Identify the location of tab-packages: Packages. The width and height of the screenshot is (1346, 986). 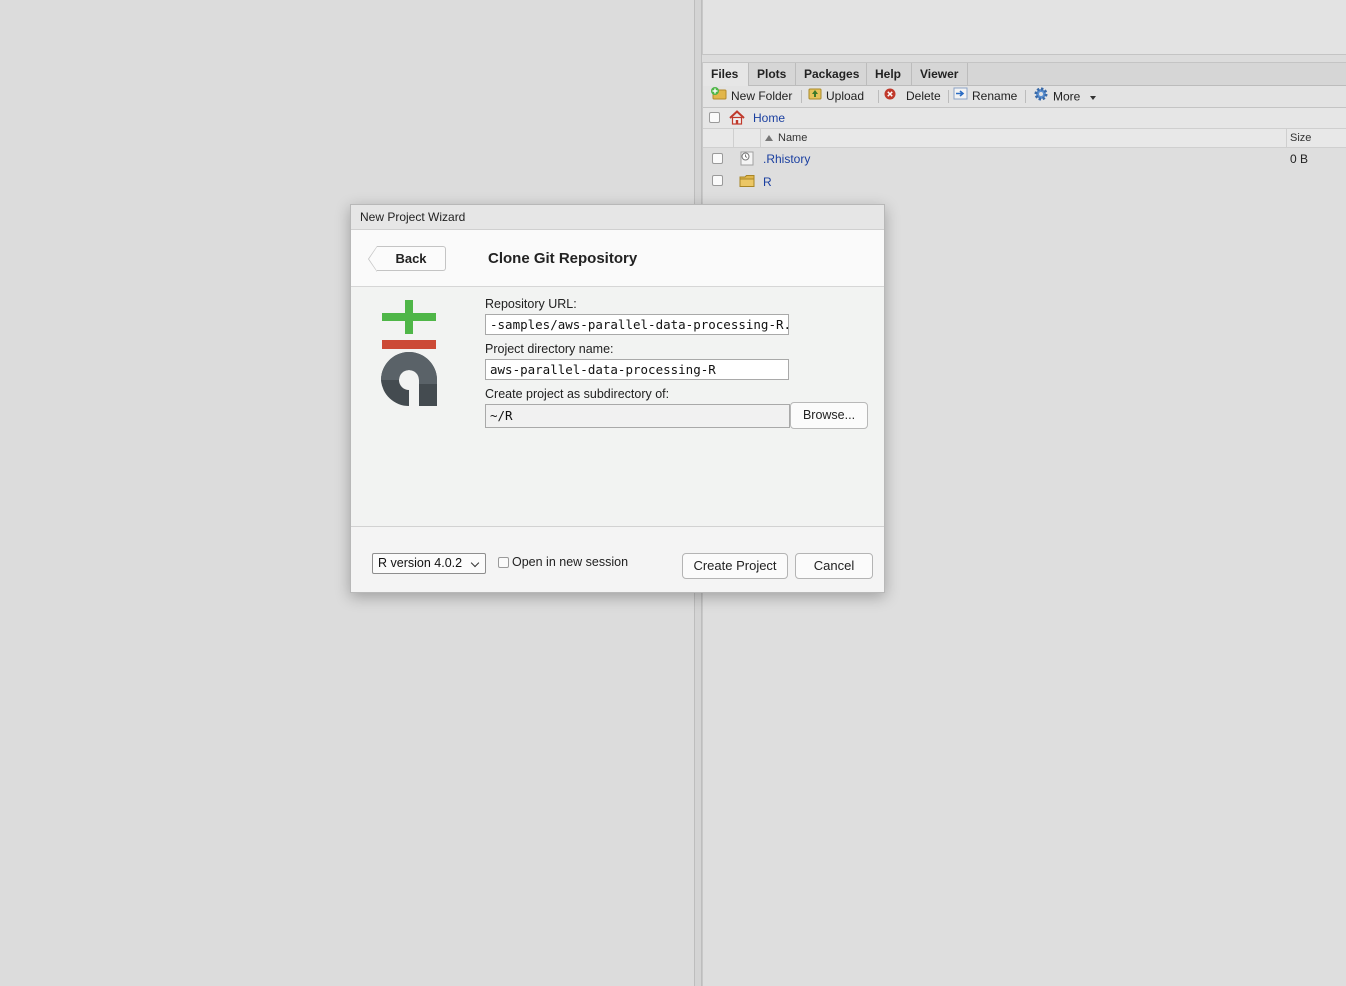
(831, 74).